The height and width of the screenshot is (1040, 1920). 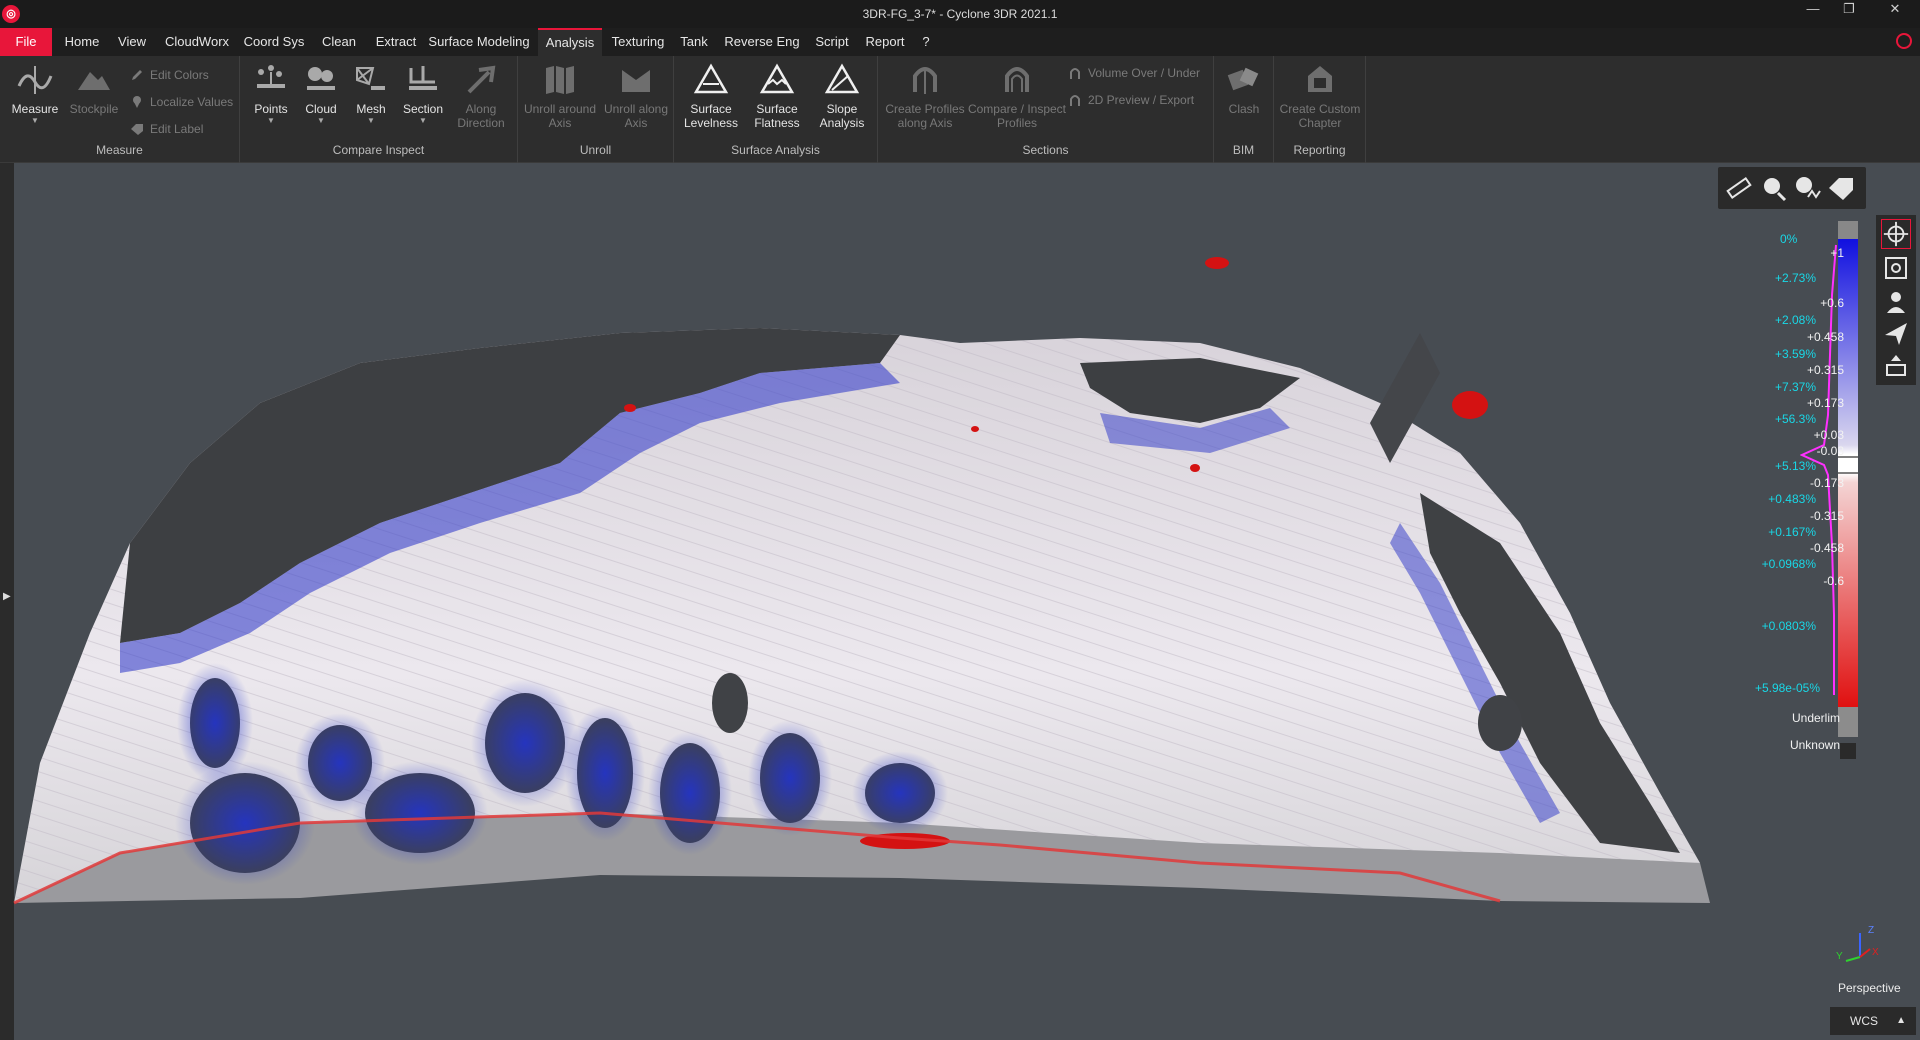 What do you see at coordinates (423, 109) in the screenshot?
I see `section-label: Section` at bounding box center [423, 109].